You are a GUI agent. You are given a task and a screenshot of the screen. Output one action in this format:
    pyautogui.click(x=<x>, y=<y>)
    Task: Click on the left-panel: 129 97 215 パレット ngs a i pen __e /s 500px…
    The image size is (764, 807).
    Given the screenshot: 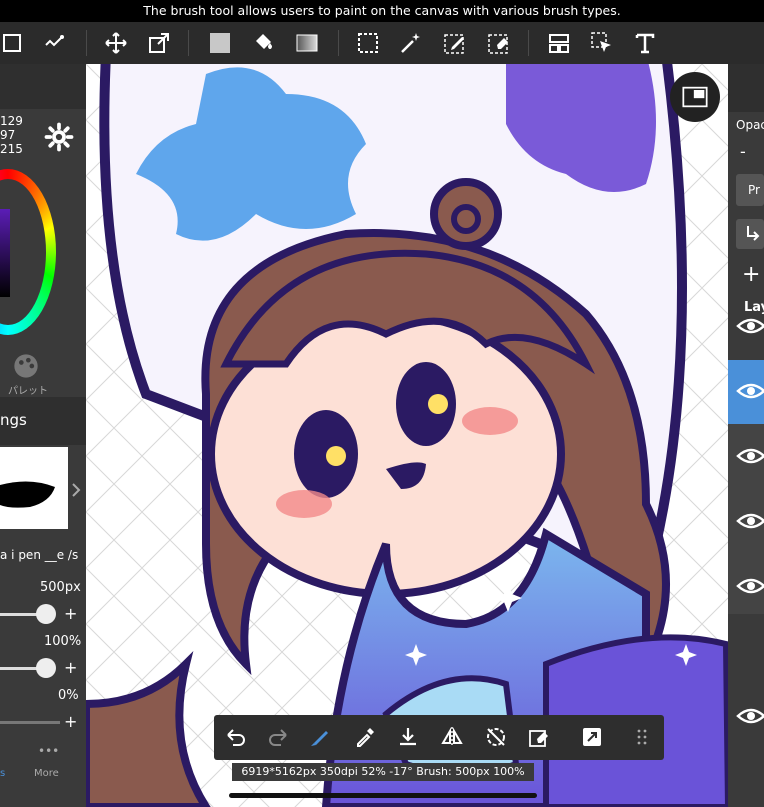 What is the action you would take?
    pyautogui.click(x=43, y=435)
    